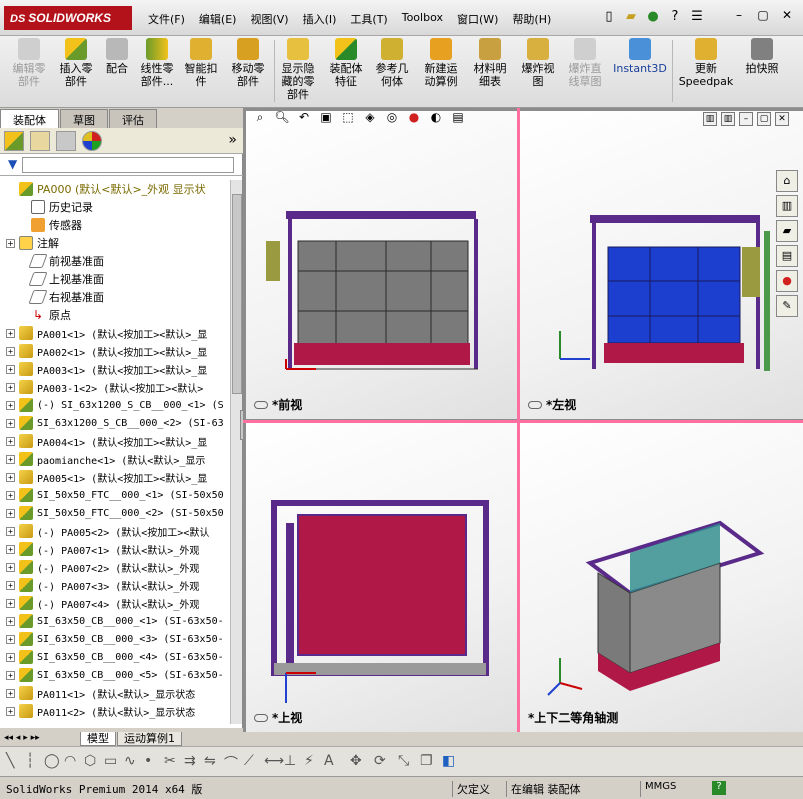  I want to click on rotate-icon: ⟳, so click(380, 761).